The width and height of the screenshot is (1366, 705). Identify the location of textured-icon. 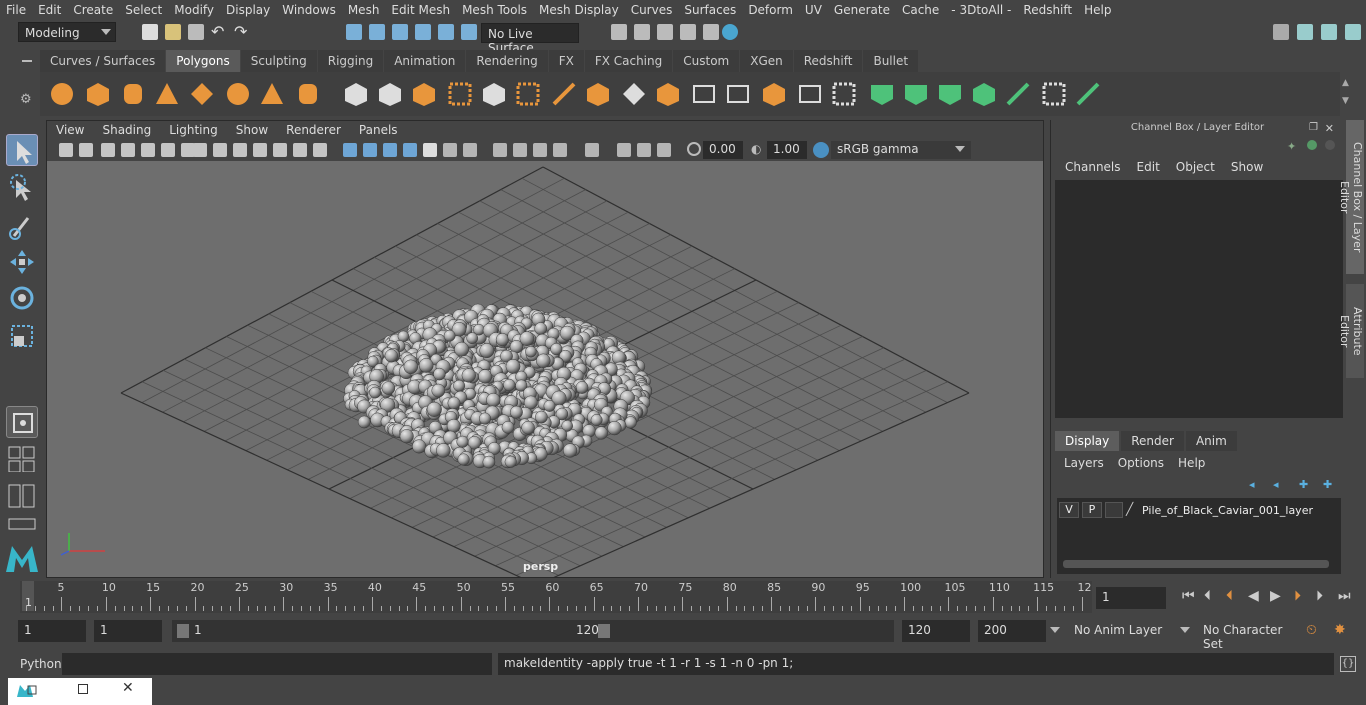
(410, 150).